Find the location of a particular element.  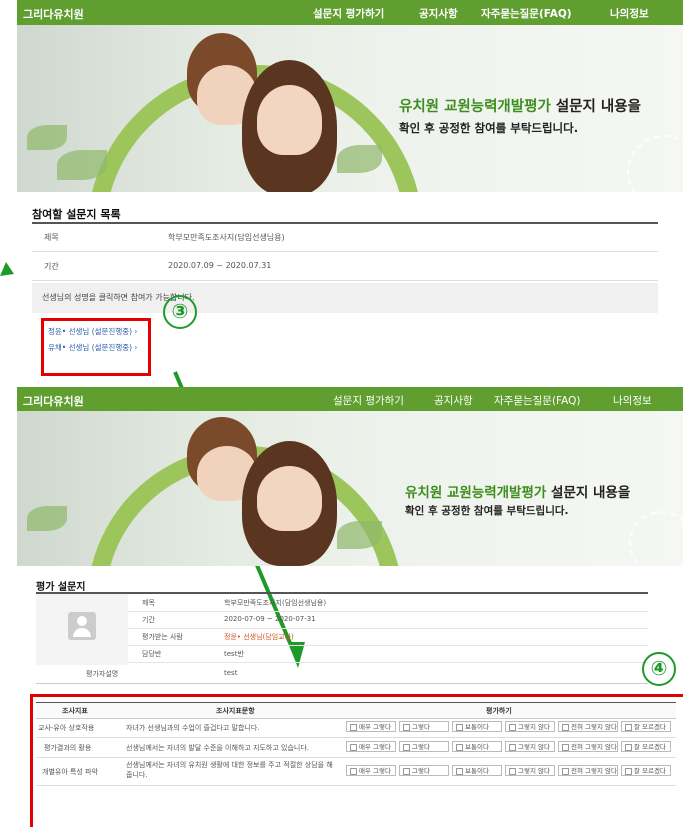

col-question-header: 조사지표문항 is located at coordinates (235, 711).